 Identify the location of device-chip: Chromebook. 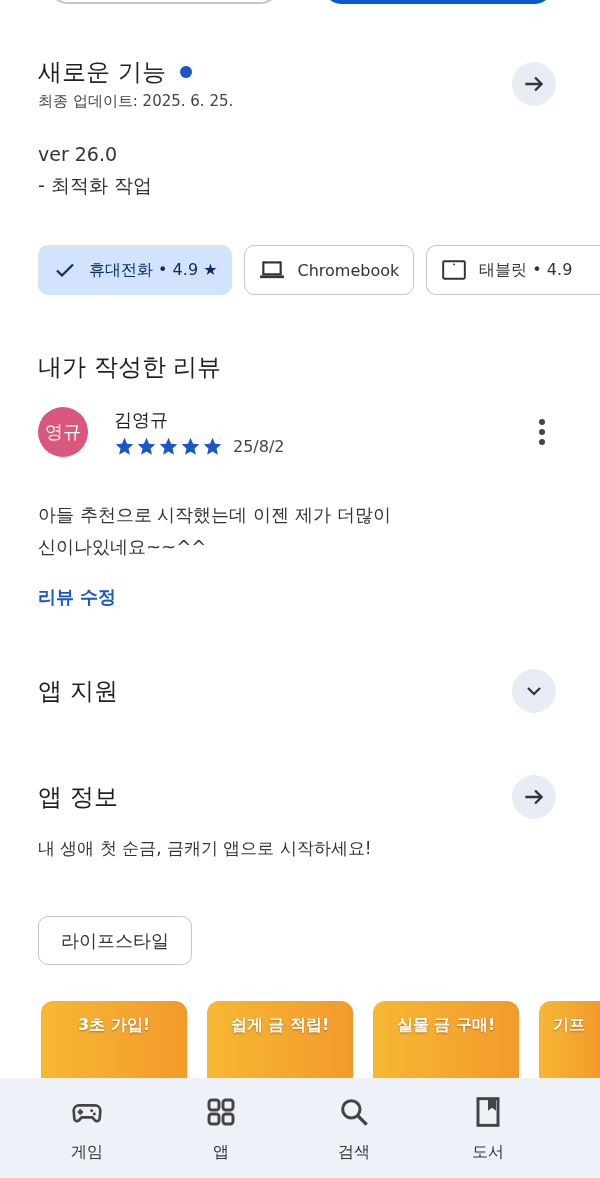
(329, 270).